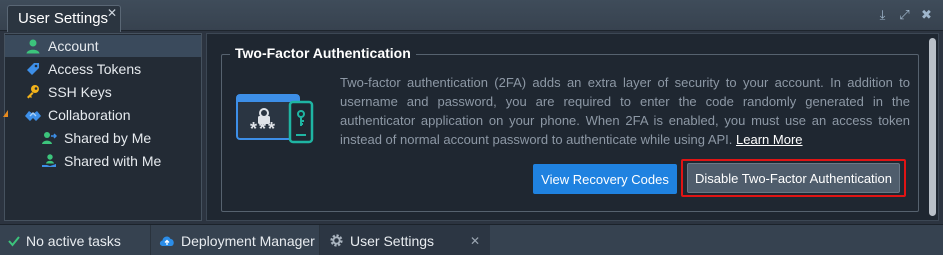  What do you see at coordinates (769, 139) in the screenshot?
I see `learn-more-link: Learn More` at bounding box center [769, 139].